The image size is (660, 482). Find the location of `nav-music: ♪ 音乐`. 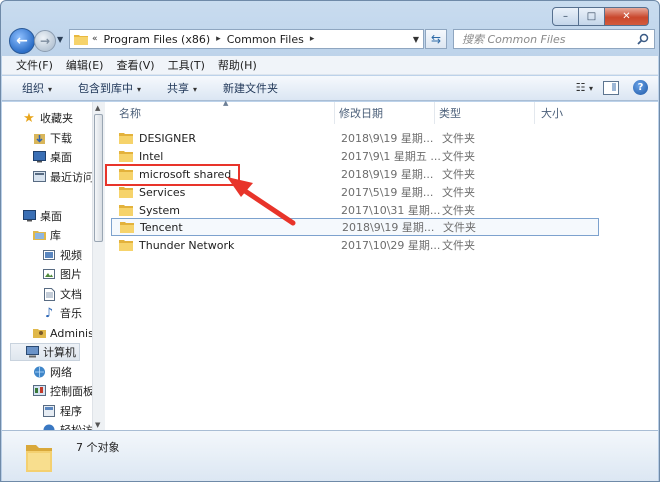

nav-music: ♪ 音乐 is located at coordinates (62, 313).